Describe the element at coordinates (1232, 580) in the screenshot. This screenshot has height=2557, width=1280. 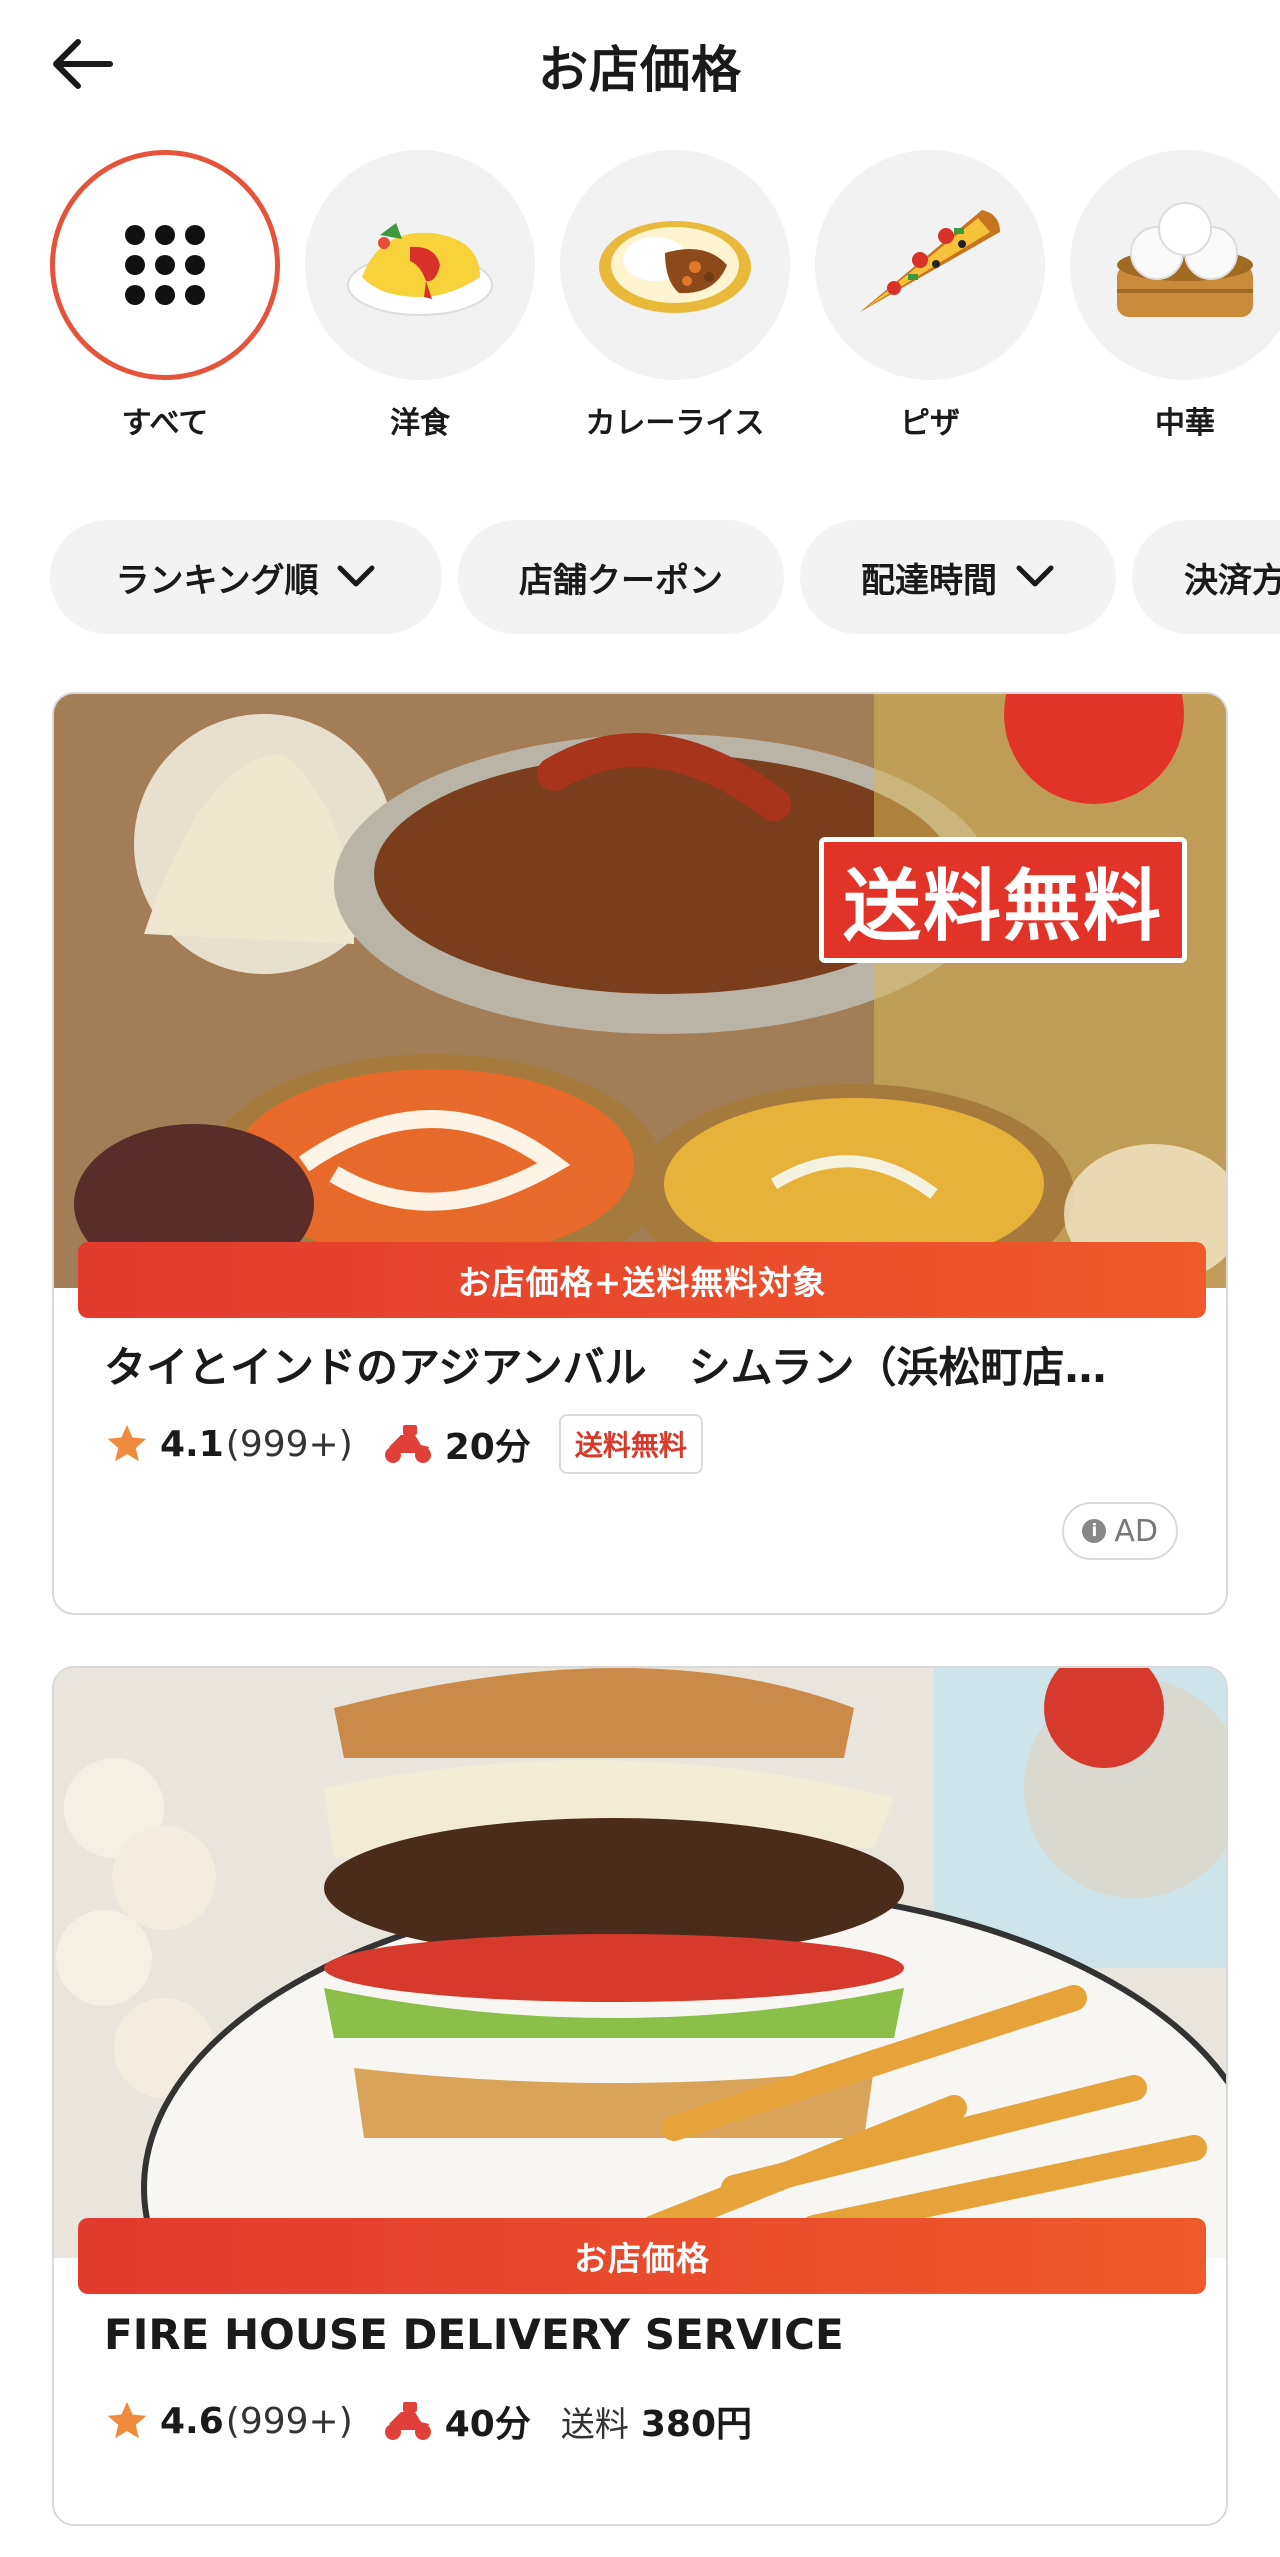
I see `chip-label: 決済方` at that location.